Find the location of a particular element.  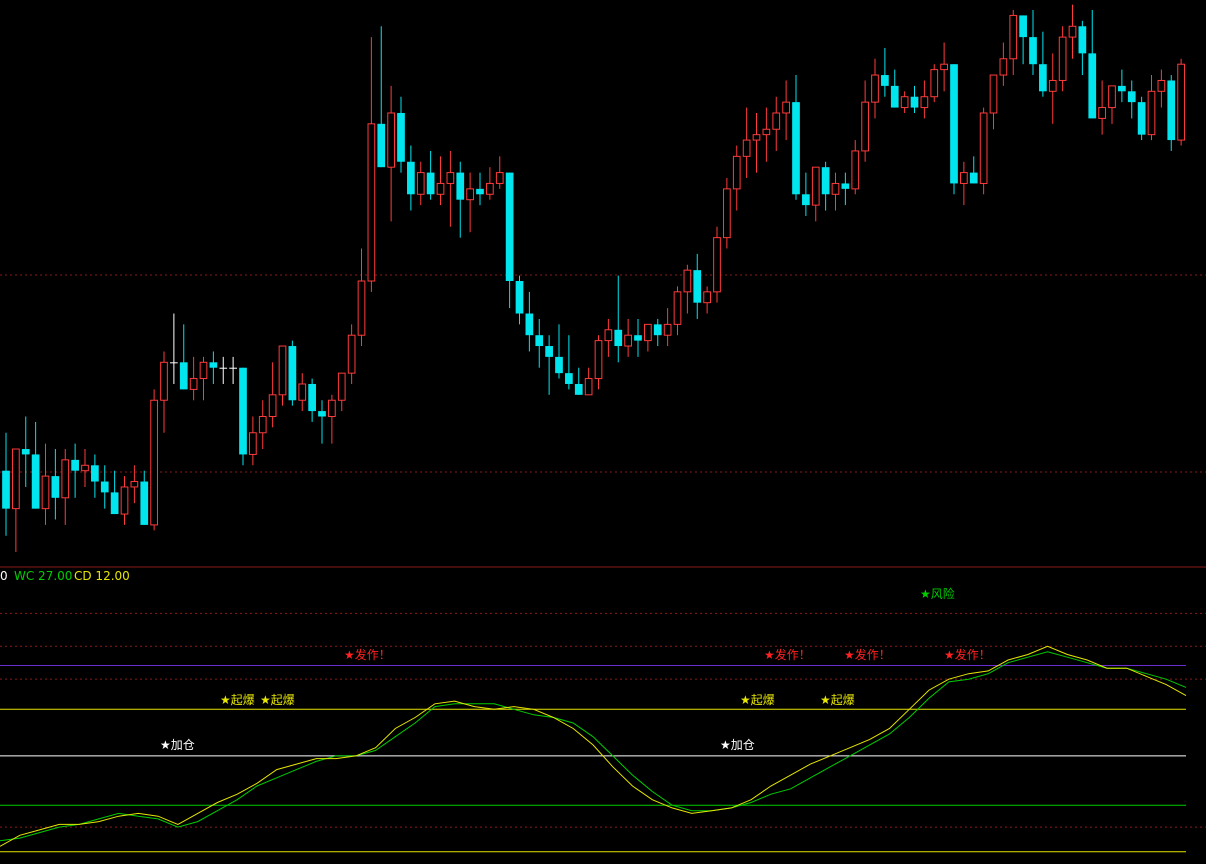

wc-legend-label: WC 27.00 is located at coordinates (43, 576).